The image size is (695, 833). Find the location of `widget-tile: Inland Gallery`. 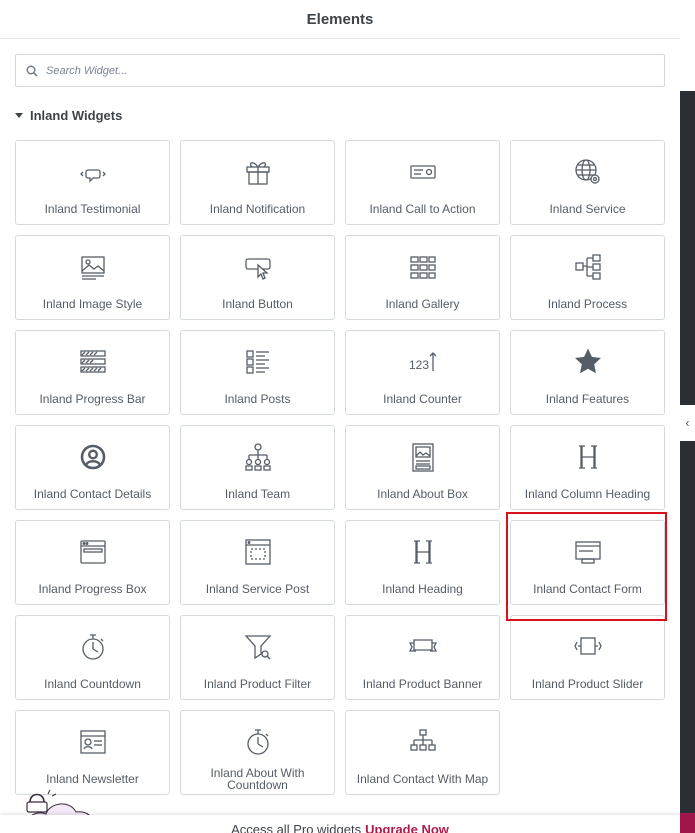

widget-tile: Inland Gallery is located at coordinates (422, 277).